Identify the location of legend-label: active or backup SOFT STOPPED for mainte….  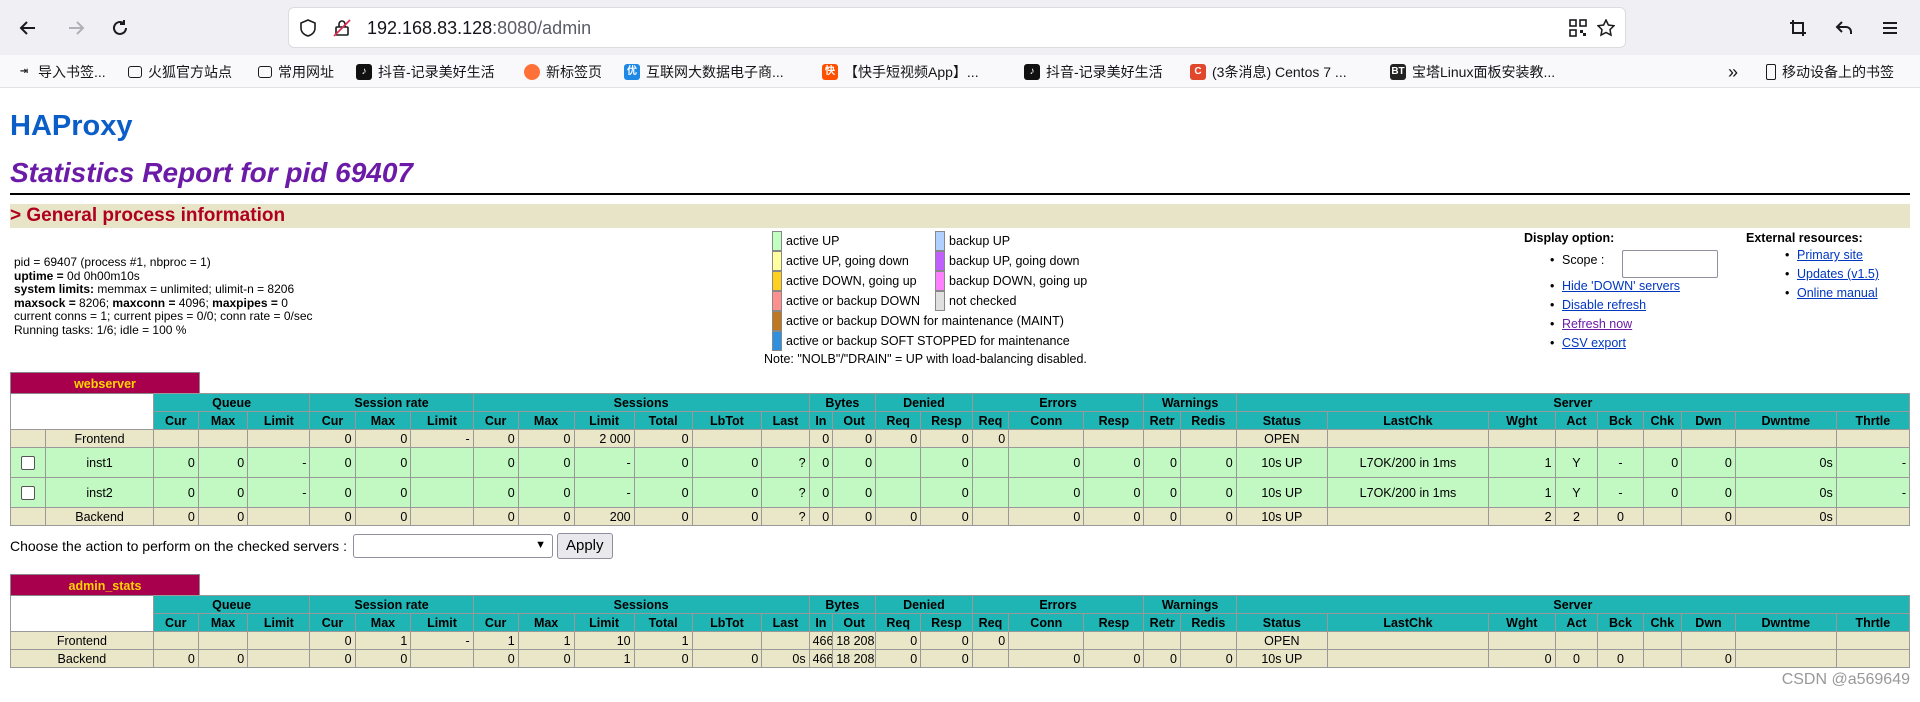
(928, 341).